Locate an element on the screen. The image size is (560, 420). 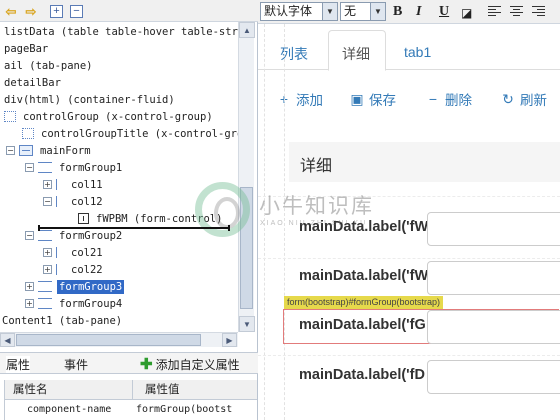
clear-format-icon: ◪ is located at coordinates (466, 13).